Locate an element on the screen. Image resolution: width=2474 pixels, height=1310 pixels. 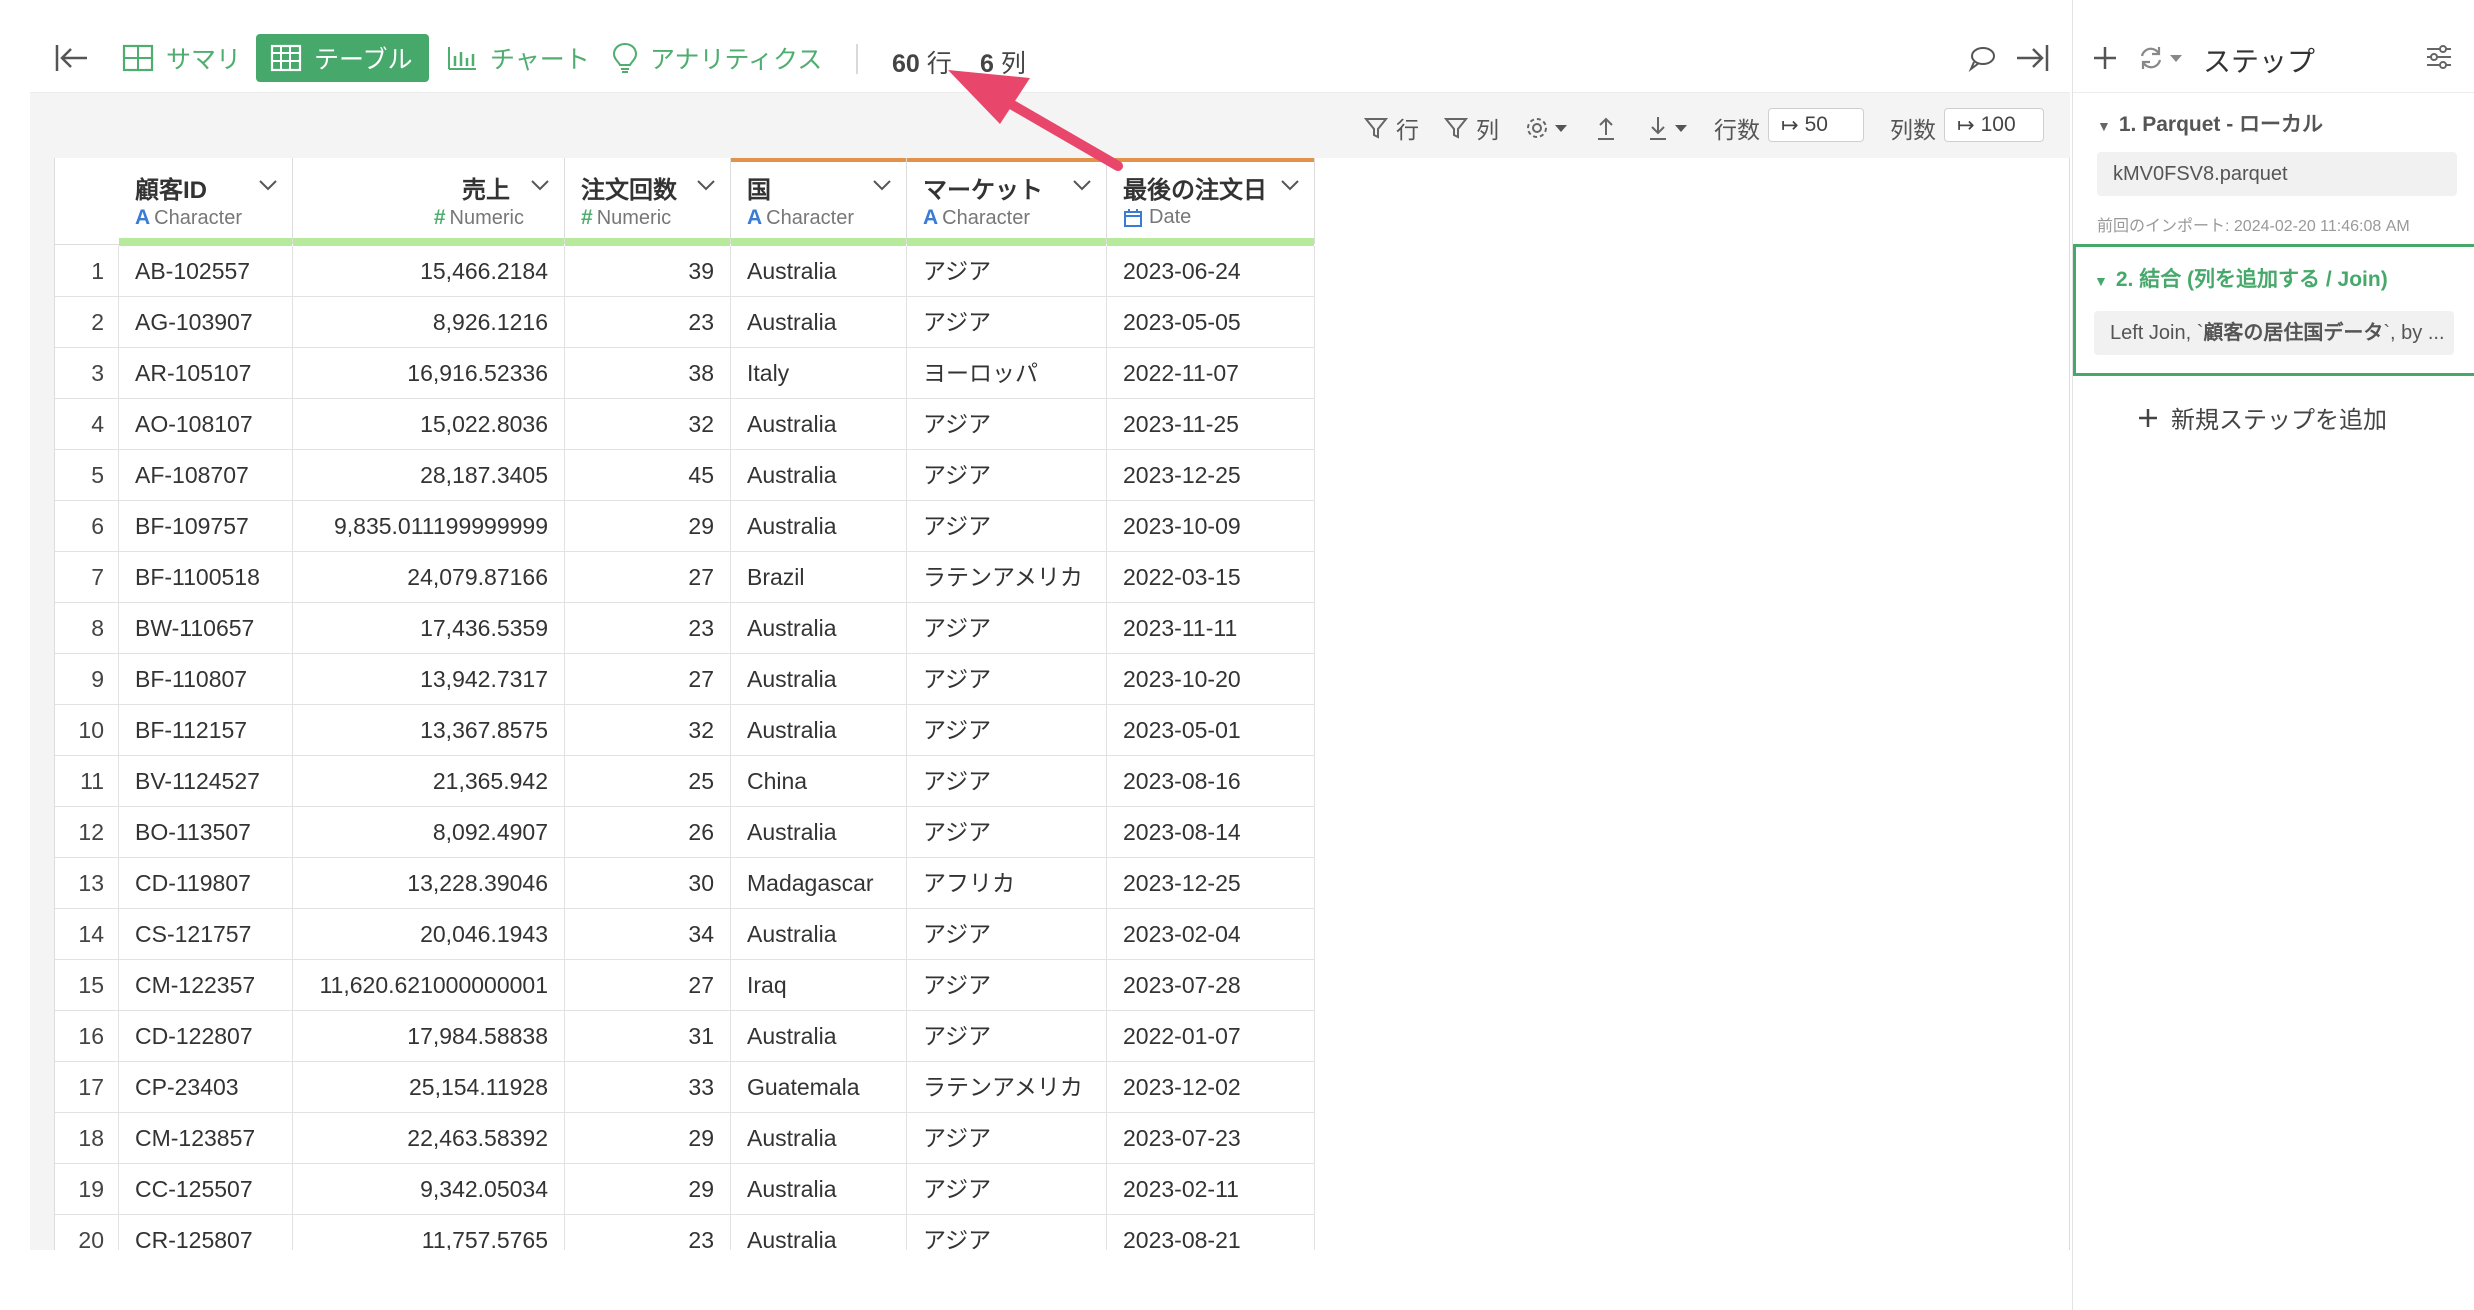
cell-sales: 9,342.05034 is located at coordinates (429, 1189).